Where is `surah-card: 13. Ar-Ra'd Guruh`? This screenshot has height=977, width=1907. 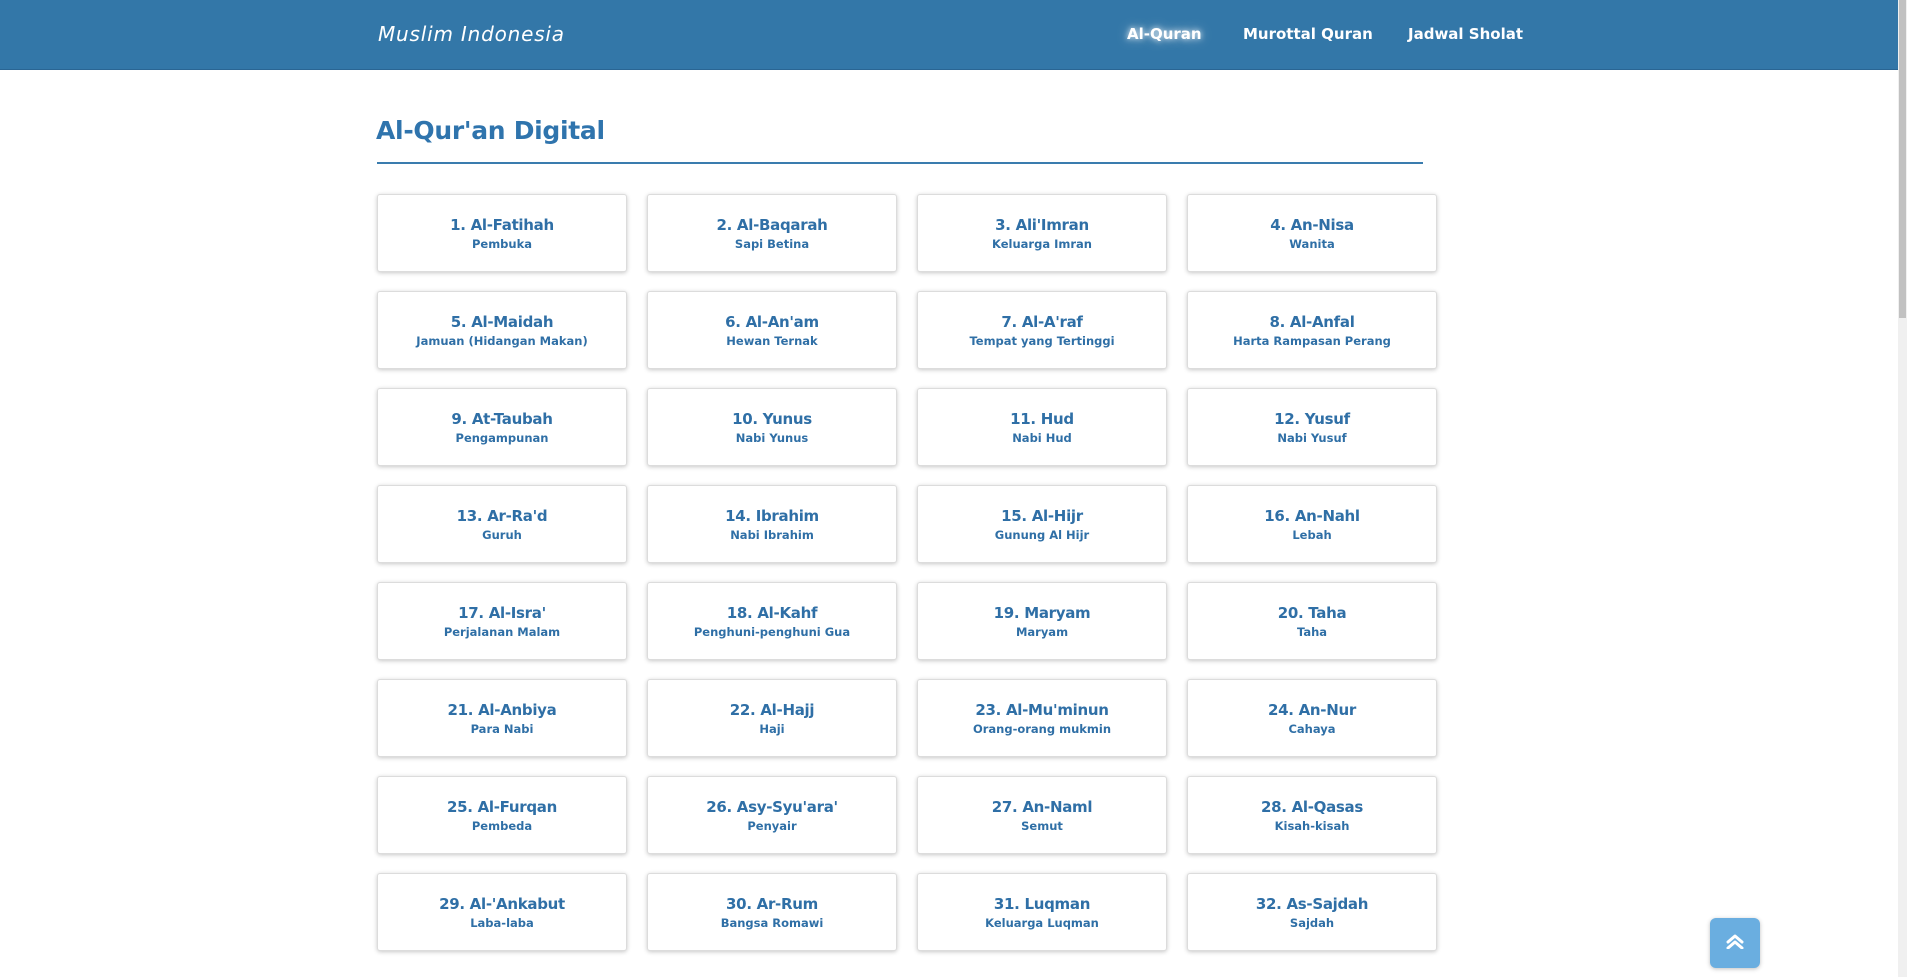 surah-card: 13. Ar-Ra'd Guruh is located at coordinates (502, 524).